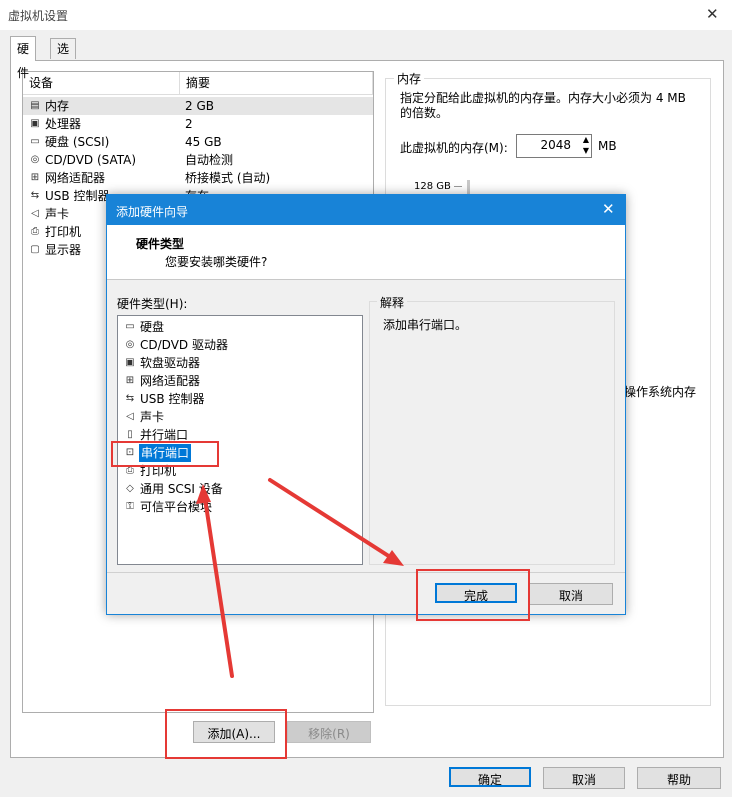  Describe the element at coordinates (23, 61) in the screenshot. I see `tab-hardware-label: 硬件` at that location.